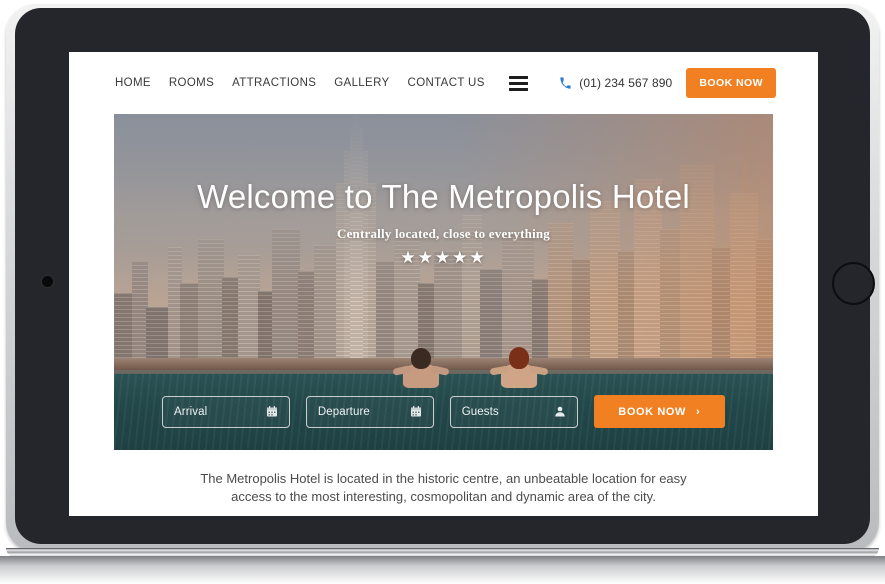 Image resolution: width=885 pixels, height=584 pixels. I want to click on arrival-date-input: Arrival, so click(226, 411).